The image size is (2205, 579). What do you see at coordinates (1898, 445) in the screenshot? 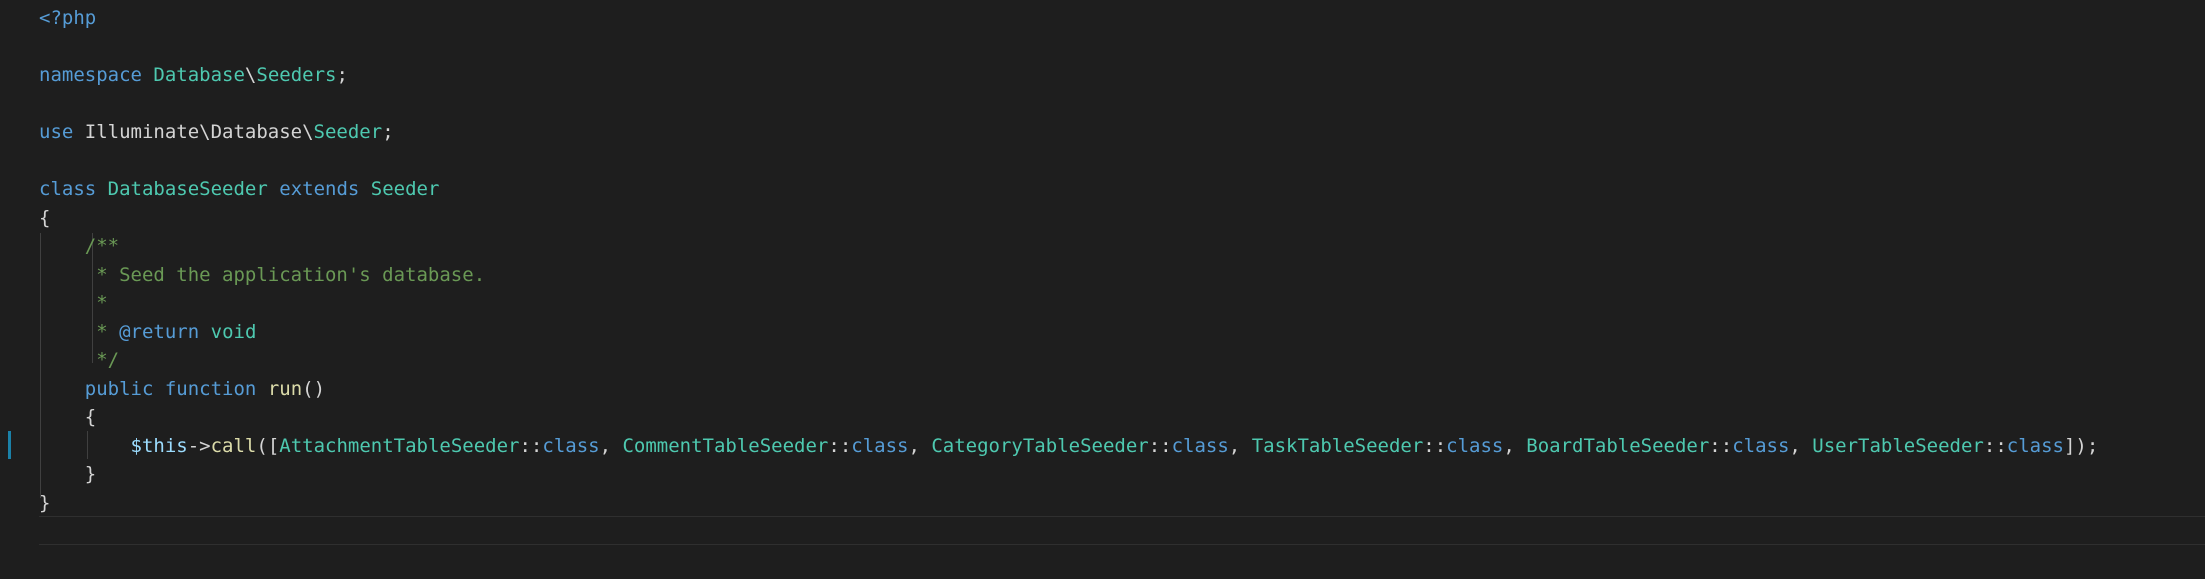
I see `code-token: UserTableSeeder` at bounding box center [1898, 445].